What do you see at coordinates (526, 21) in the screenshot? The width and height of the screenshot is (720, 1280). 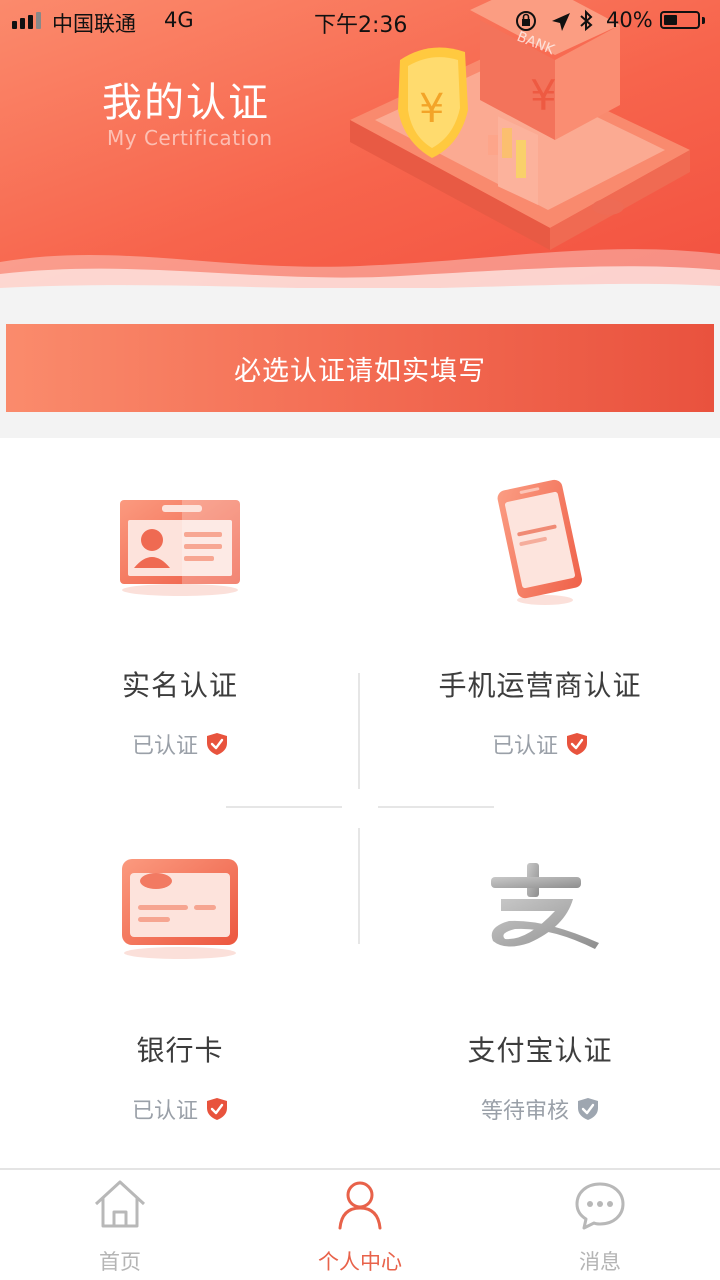 I see `orientation-lock-icon` at bounding box center [526, 21].